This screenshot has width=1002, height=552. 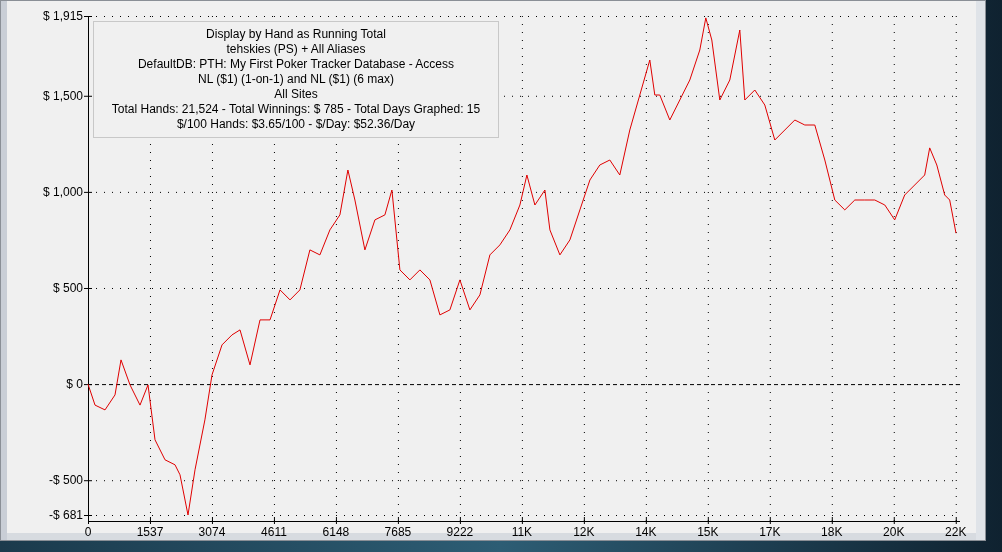 I want to click on legend-text: DefaultDB: PTH: My First Poker Tracker Database - Access, so click(x=296, y=64).